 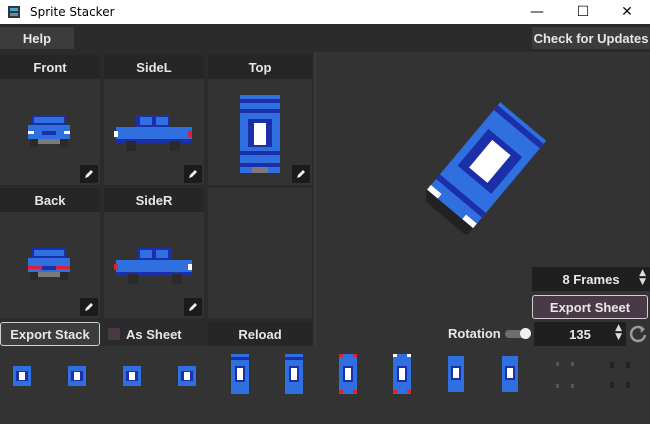 I want to click on edit-sider-button, so click(x=193, y=307).